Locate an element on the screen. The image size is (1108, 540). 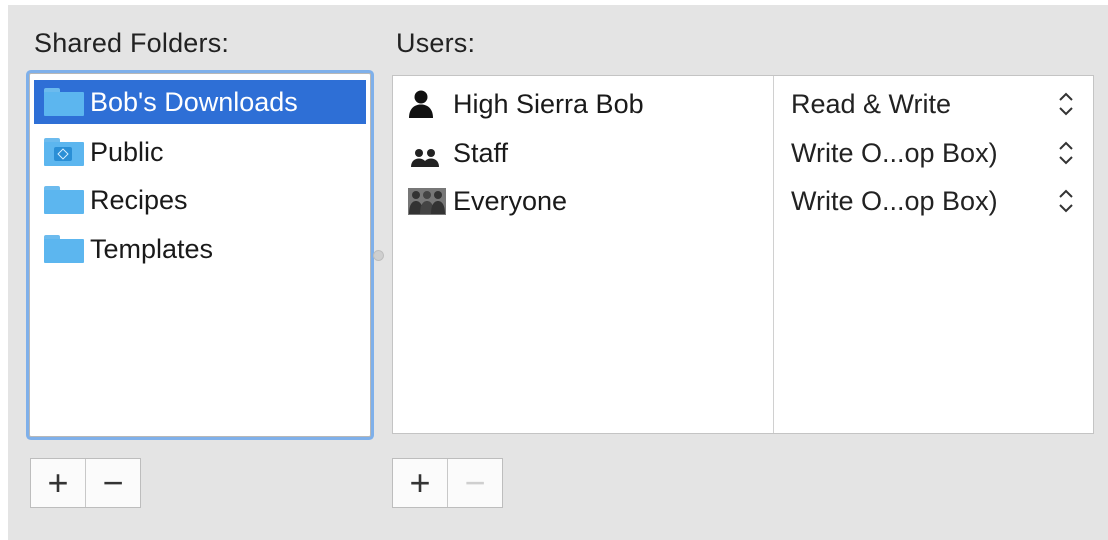
folder-item-recipes: Recipes is located at coordinates (200, 200).